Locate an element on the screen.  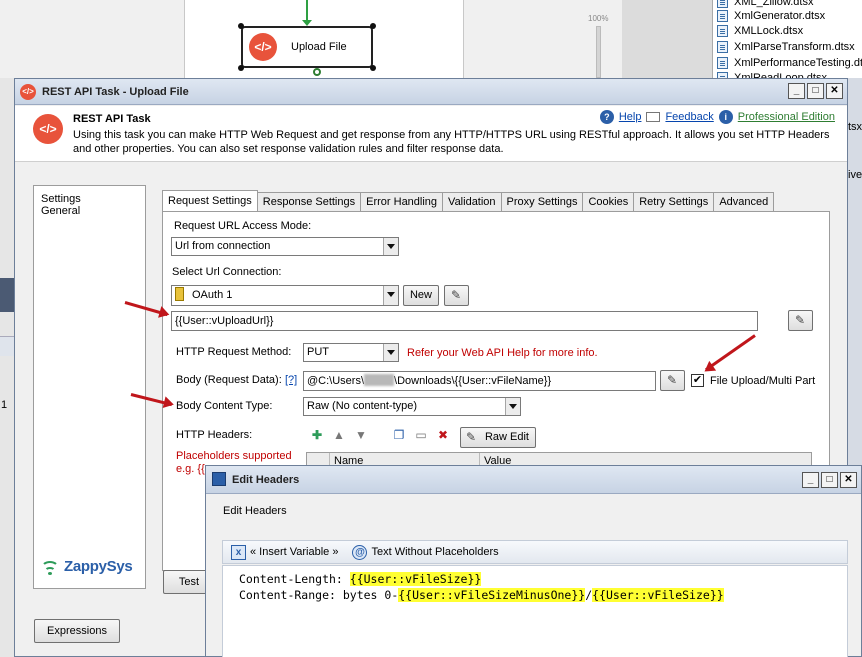
explorer-file: XmlGenerator.dtsx is located at coordinates (771, 16).